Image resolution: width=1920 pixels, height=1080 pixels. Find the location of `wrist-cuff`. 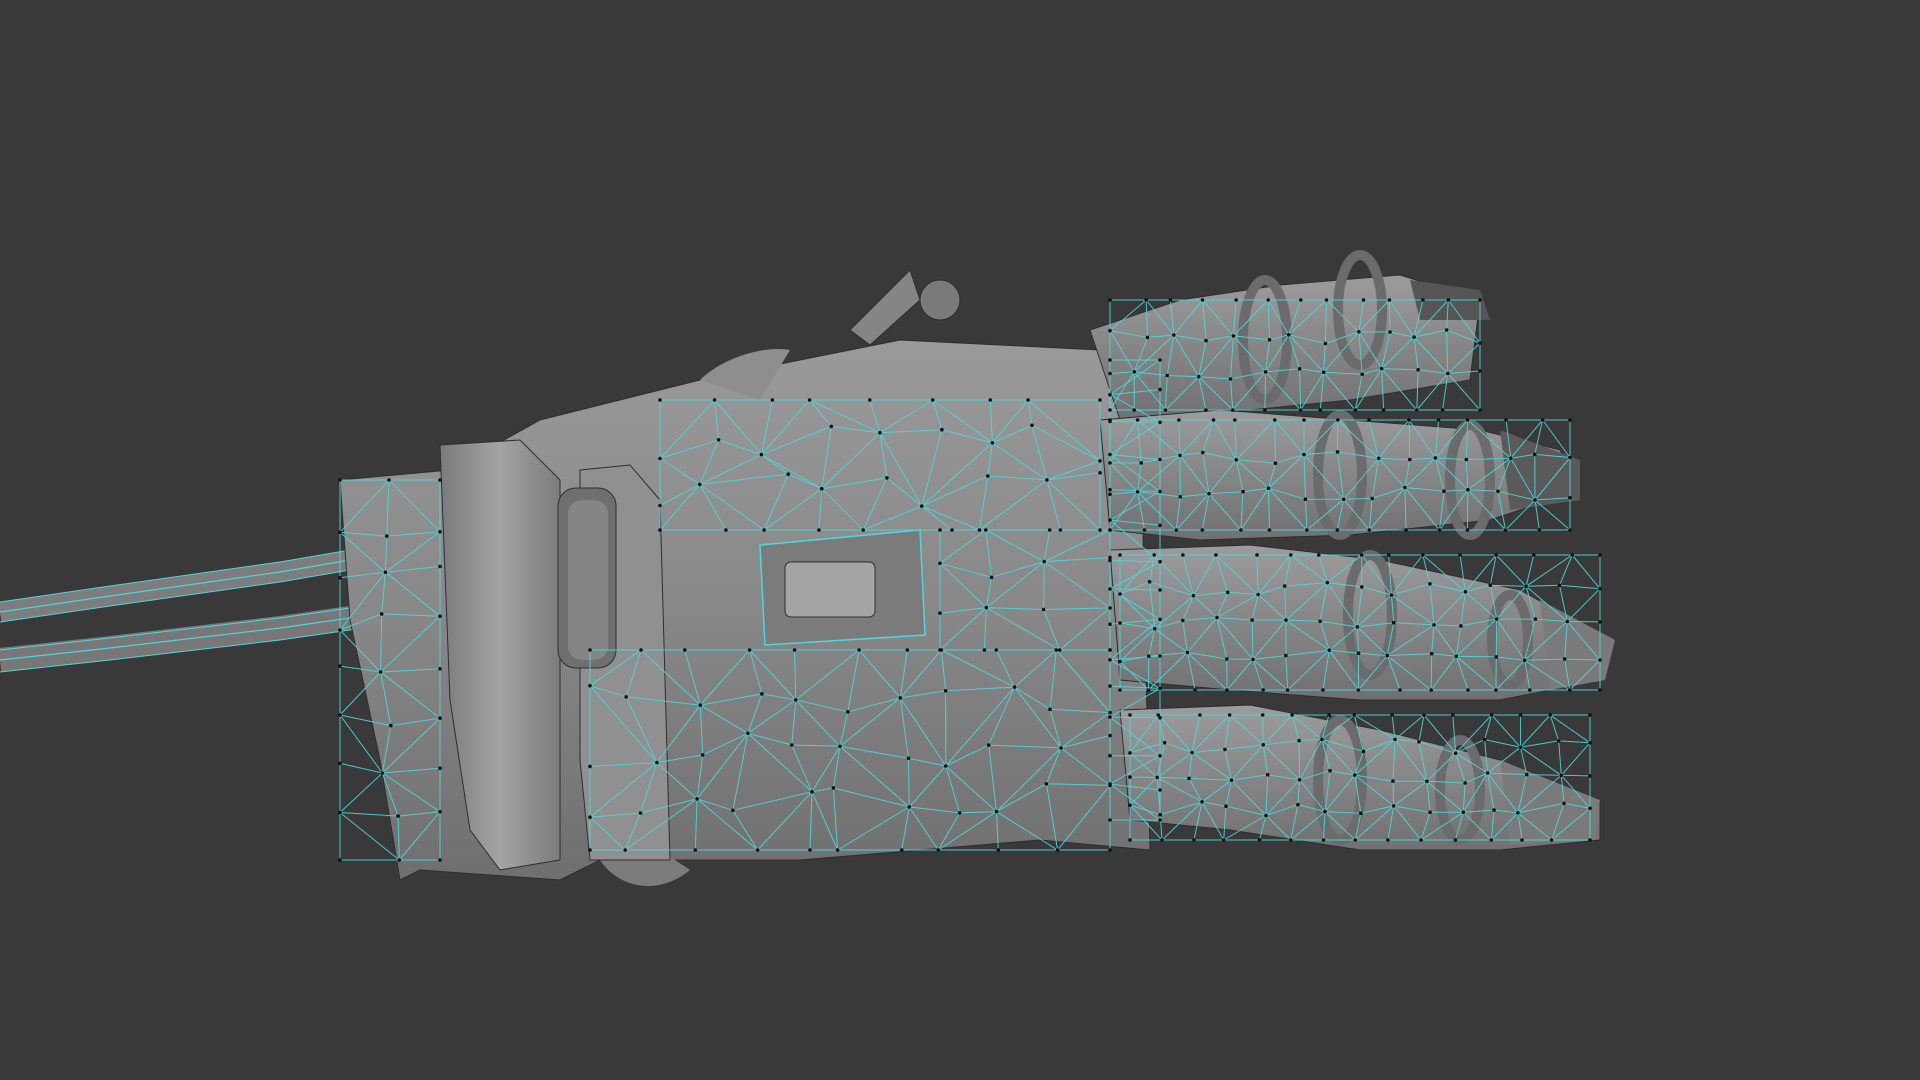

wrist-cuff is located at coordinates (555, 655).